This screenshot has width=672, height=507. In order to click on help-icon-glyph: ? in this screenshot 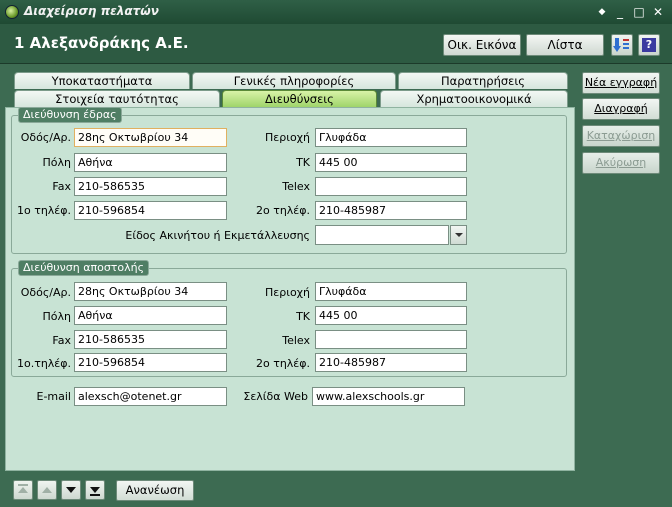, I will do `click(649, 45)`.